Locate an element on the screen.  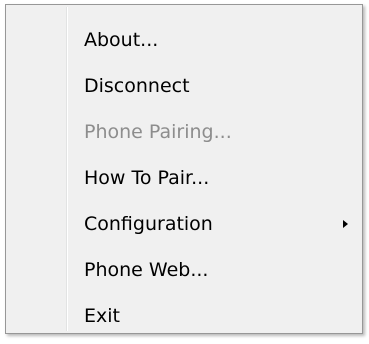
menu-item-disconnect: Disconnect is located at coordinates (184, 86).